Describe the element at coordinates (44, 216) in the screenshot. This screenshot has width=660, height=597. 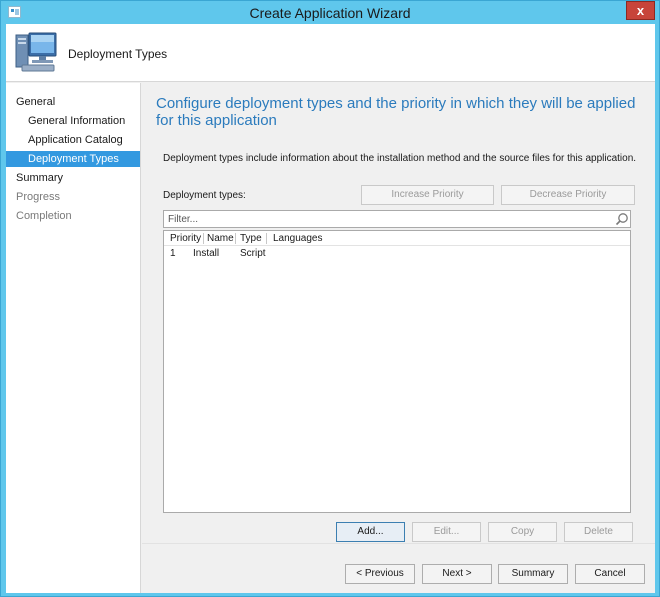
I see `nav-item-completion: Completion` at that location.